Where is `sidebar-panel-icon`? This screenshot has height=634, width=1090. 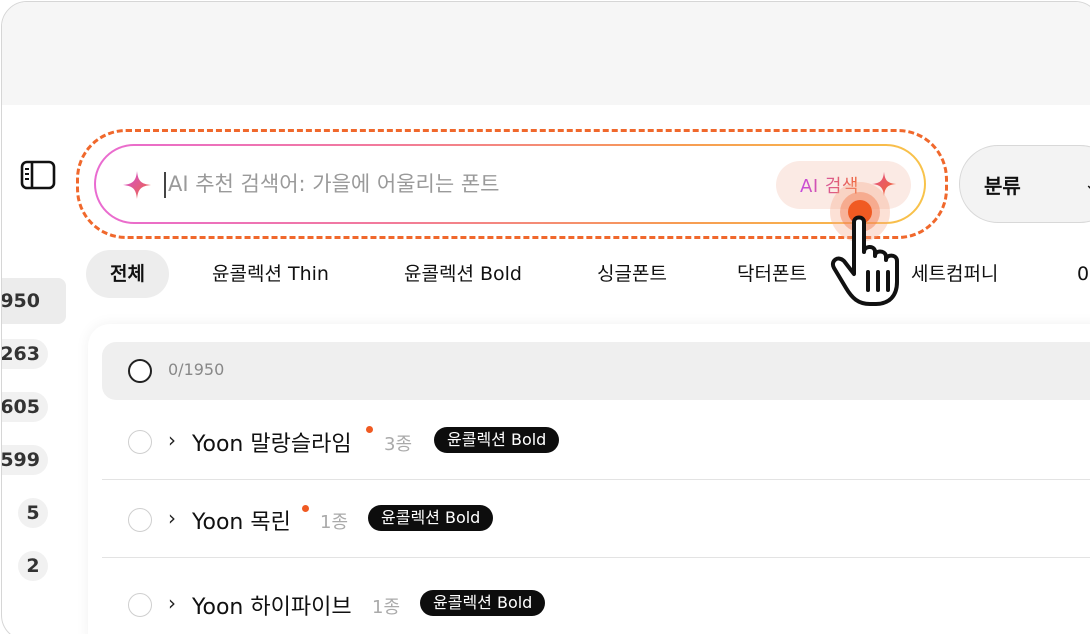
sidebar-panel-icon is located at coordinates (38, 175).